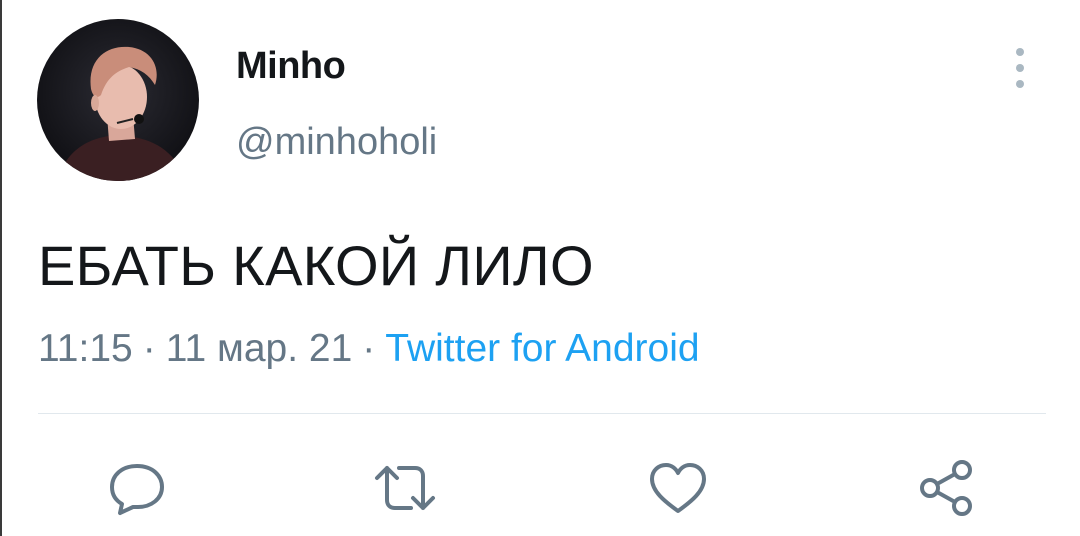 The image size is (1080, 536). I want to click on reply-button, so click(137, 488).